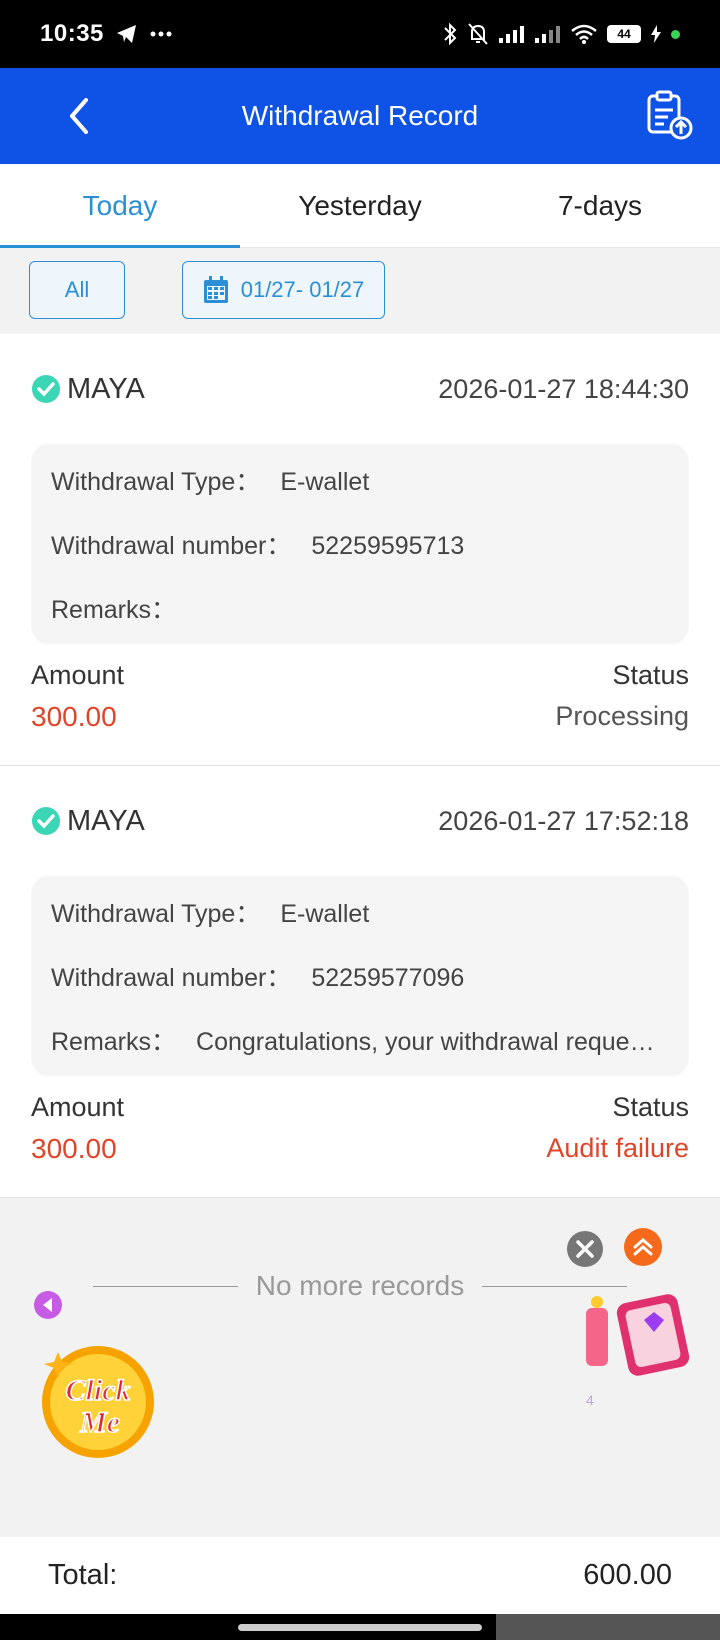  I want to click on date-tabs: Today Yesterday 7-days, so click(360, 206).